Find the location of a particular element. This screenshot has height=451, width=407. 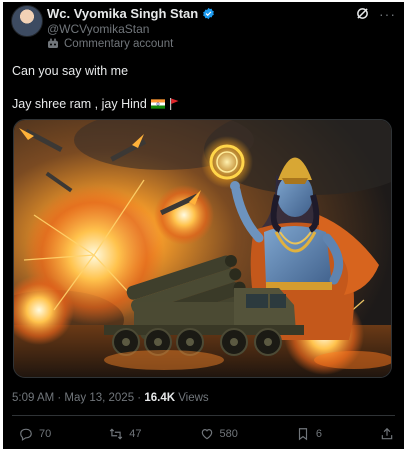

share-icon is located at coordinates (387, 433).